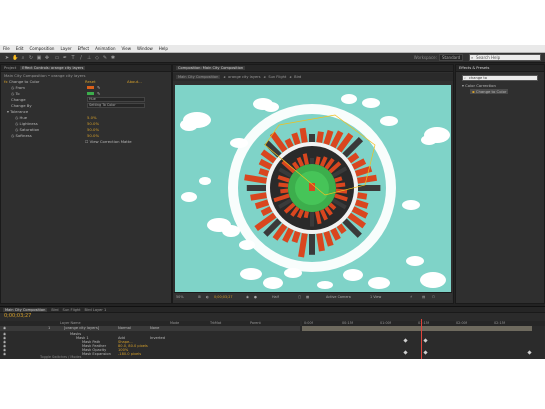  What do you see at coordinates (186, 297) in the screenshot?
I see `zoom-dropdown: 50%` at bounding box center [186, 297].